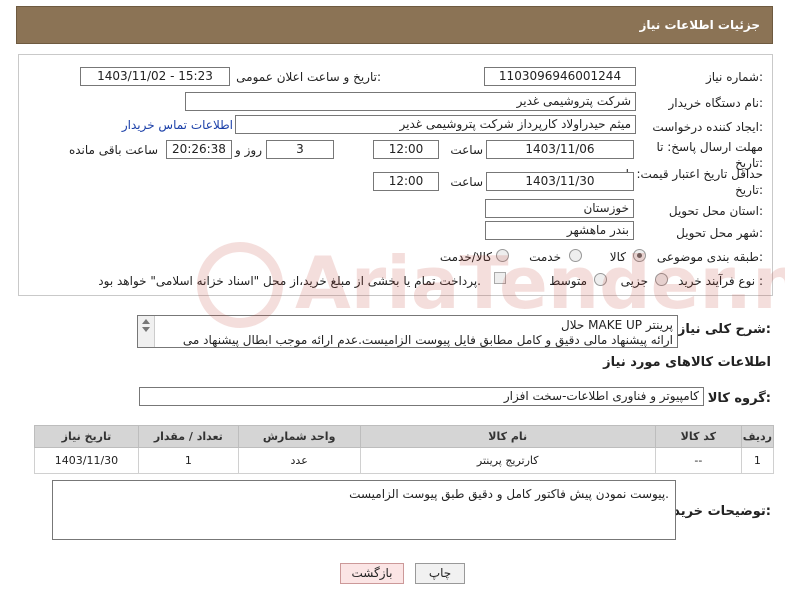  Describe the element at coordinates (248, 150) in the screenshot. I see `remaining-days-label: روز و` at that location.